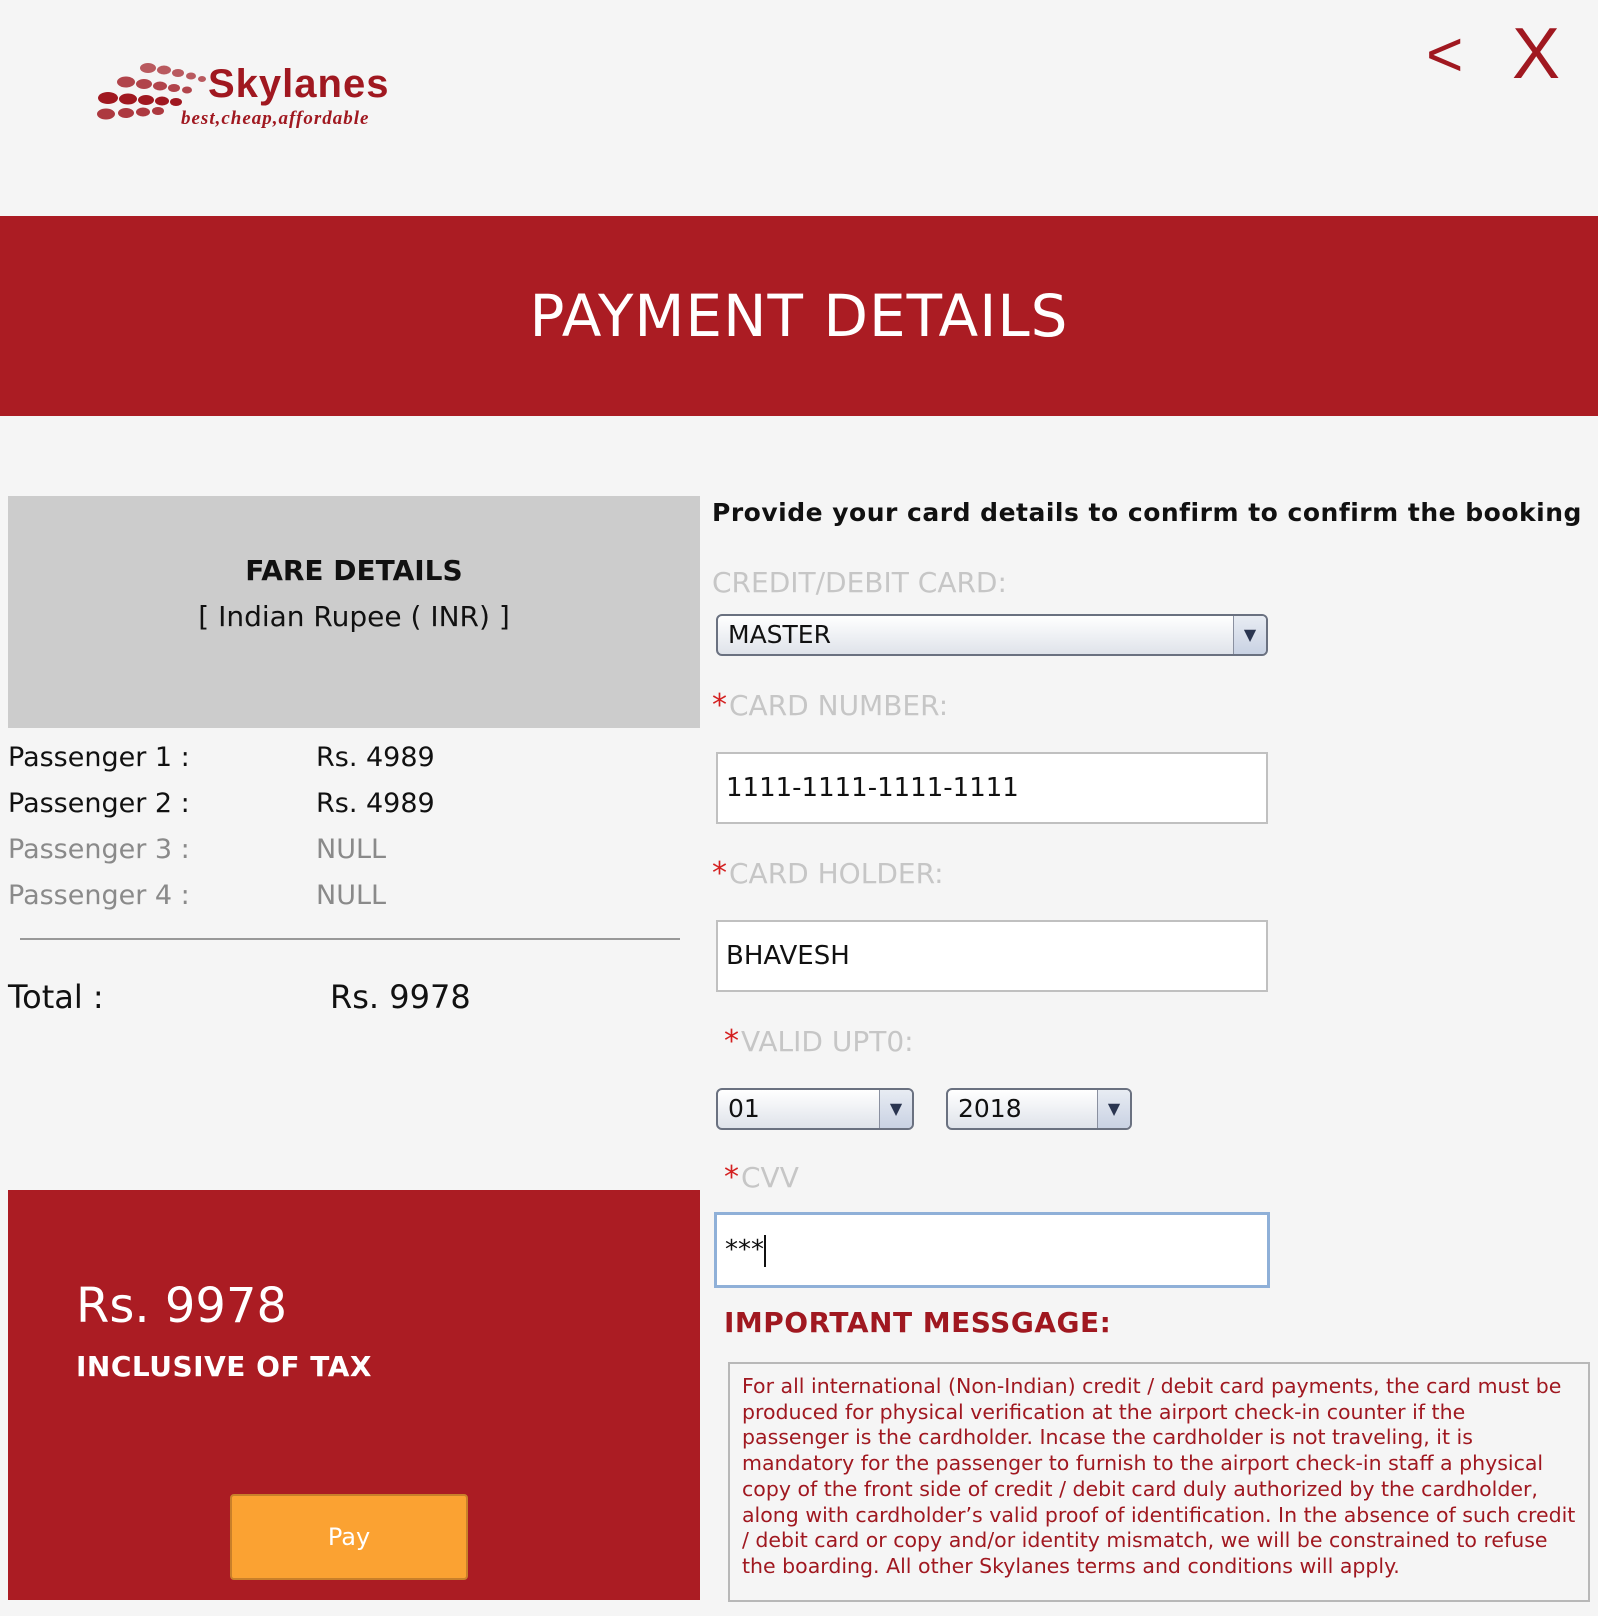 This screenshot has width=1598, height=1616. Describe the element at coordinates (1536, 54) in the screenshot. I see `close-button: X` at that location.